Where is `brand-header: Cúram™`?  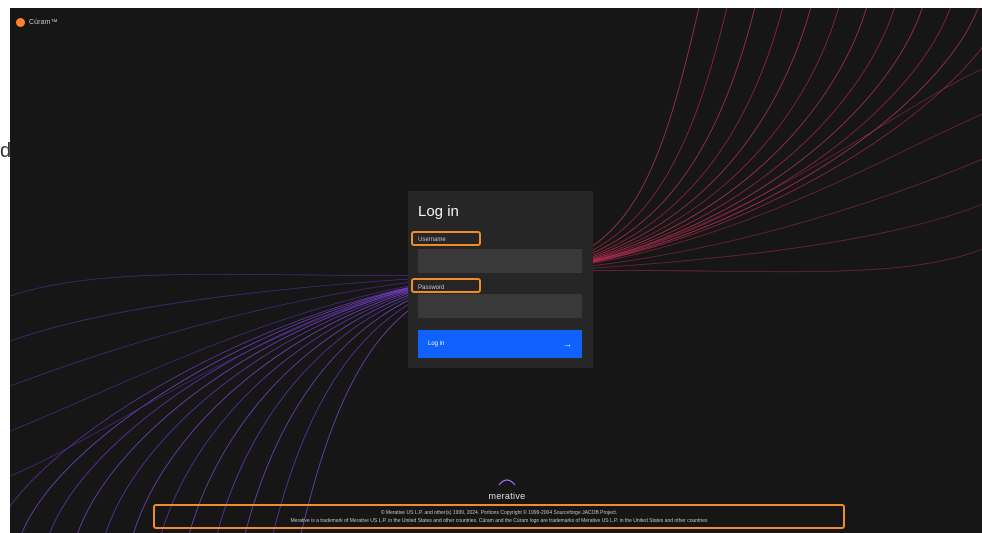 brand-header: Cúram™ is located at coordinates (37, 22).